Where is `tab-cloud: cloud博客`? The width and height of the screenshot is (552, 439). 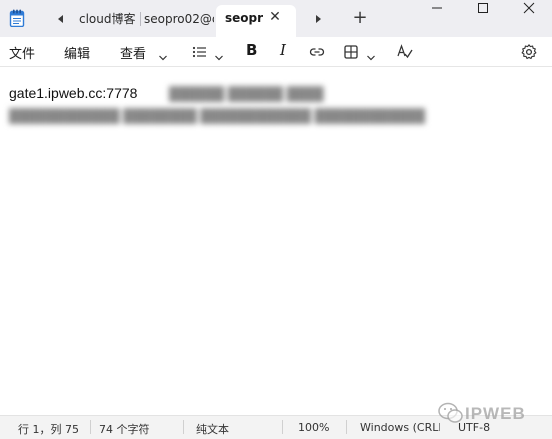 tab-cloud: cloud博客 is located at coordinates (109, 19).